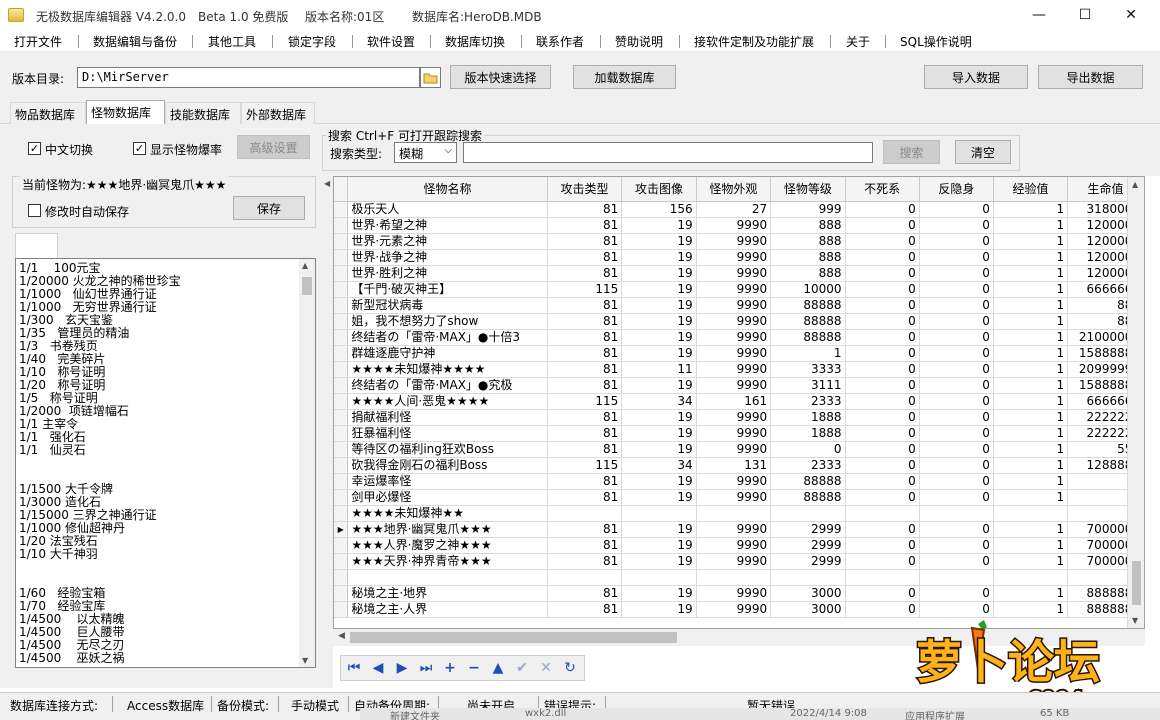  I want to click on chinese-switch-checkbox: ✓, so click(34, 148).